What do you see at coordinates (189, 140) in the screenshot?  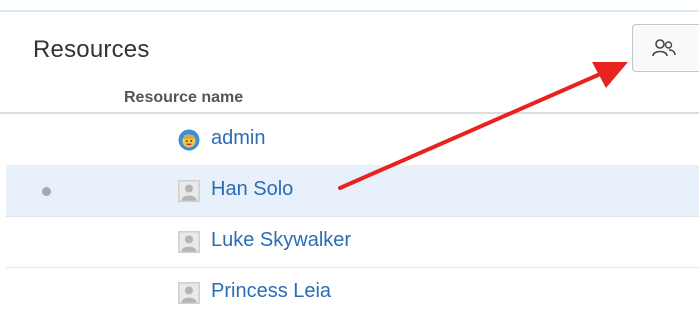 I see `admin-avatar-icon` at bounding box center [189, 140].